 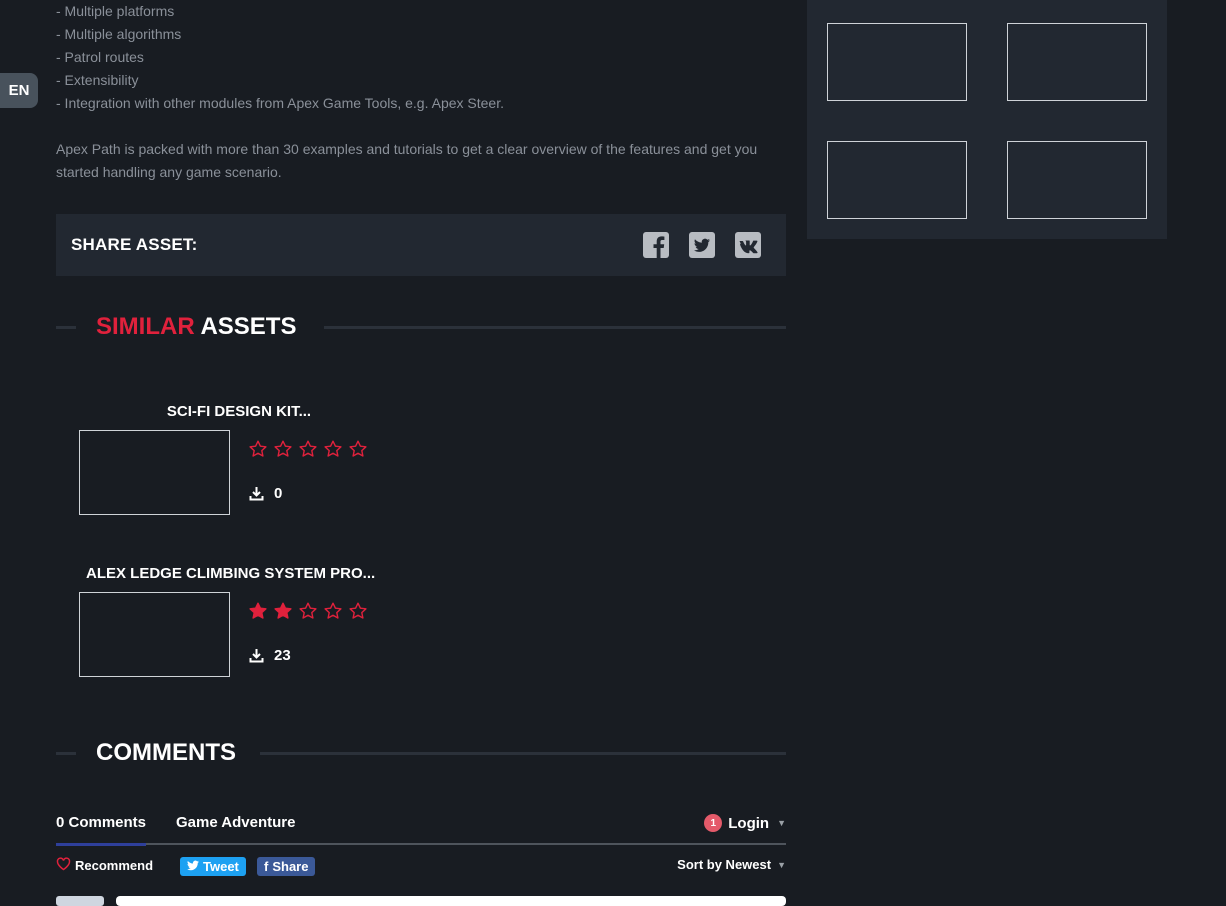 I want to click on download-count: 23, so click(x=270, y=655).